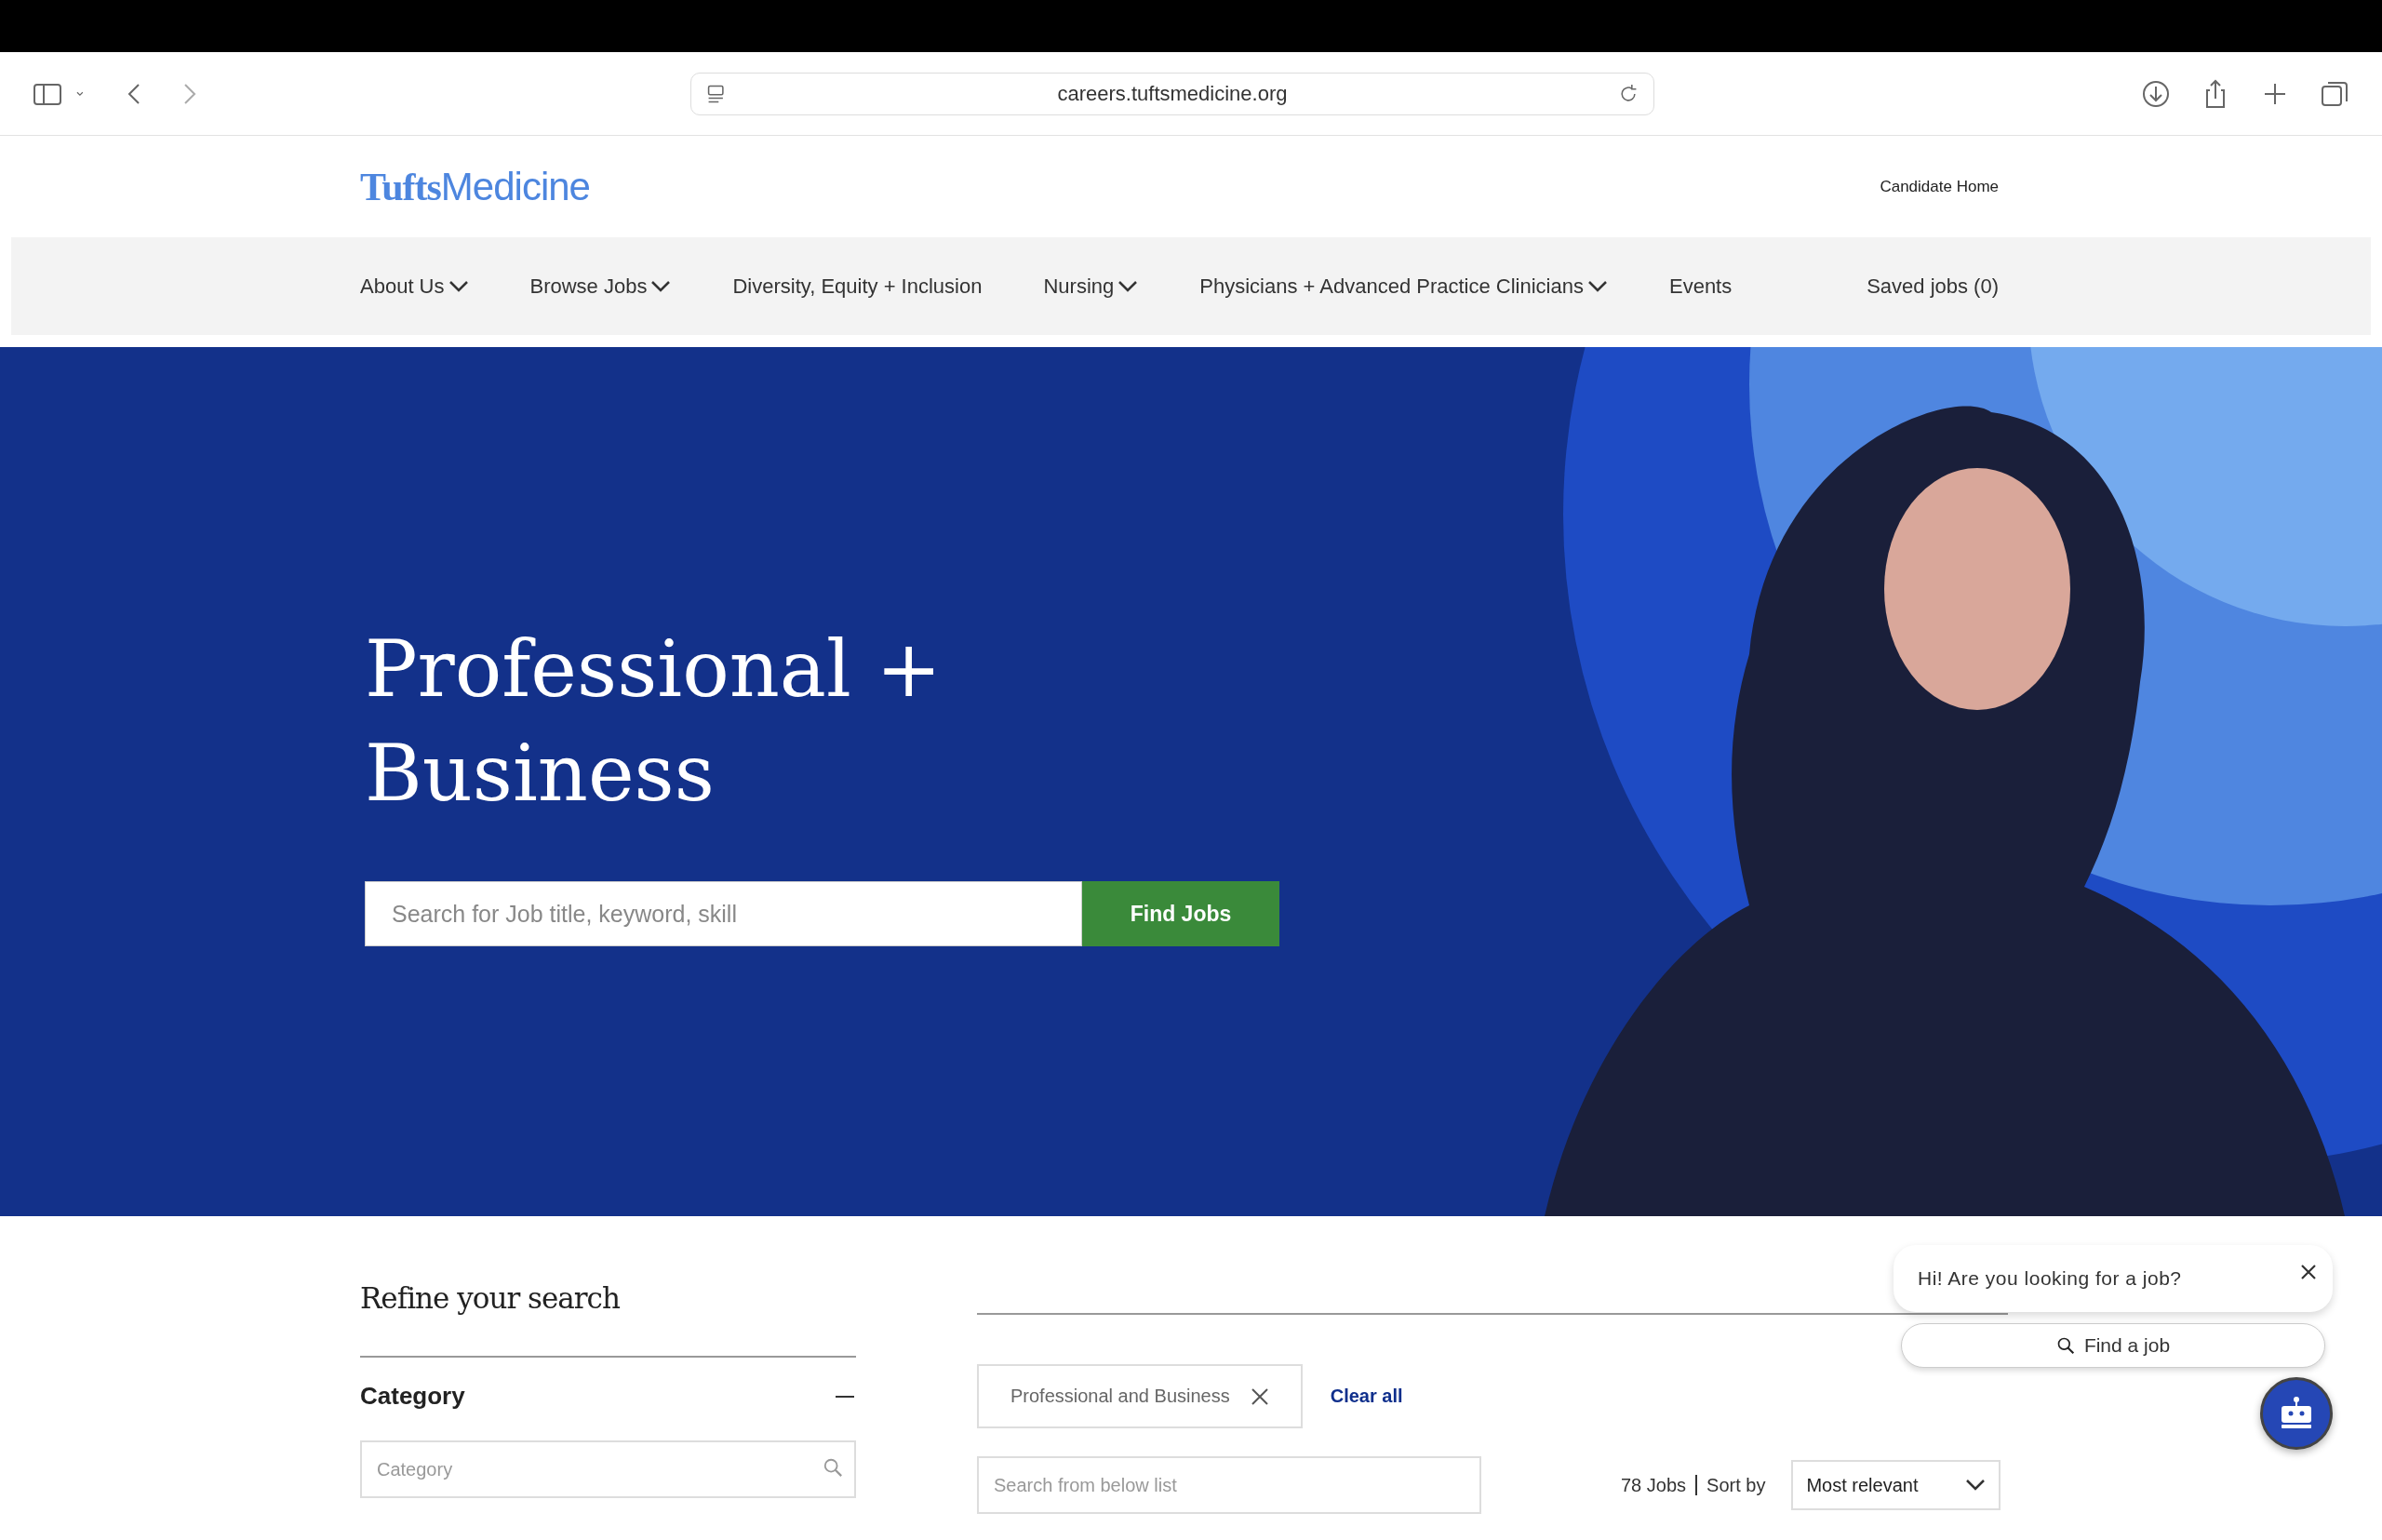  Describe the element at coordinates (475, 186) in the screenshot. I see `tufts-medicine-logo: TuftsMedicine` at that location.